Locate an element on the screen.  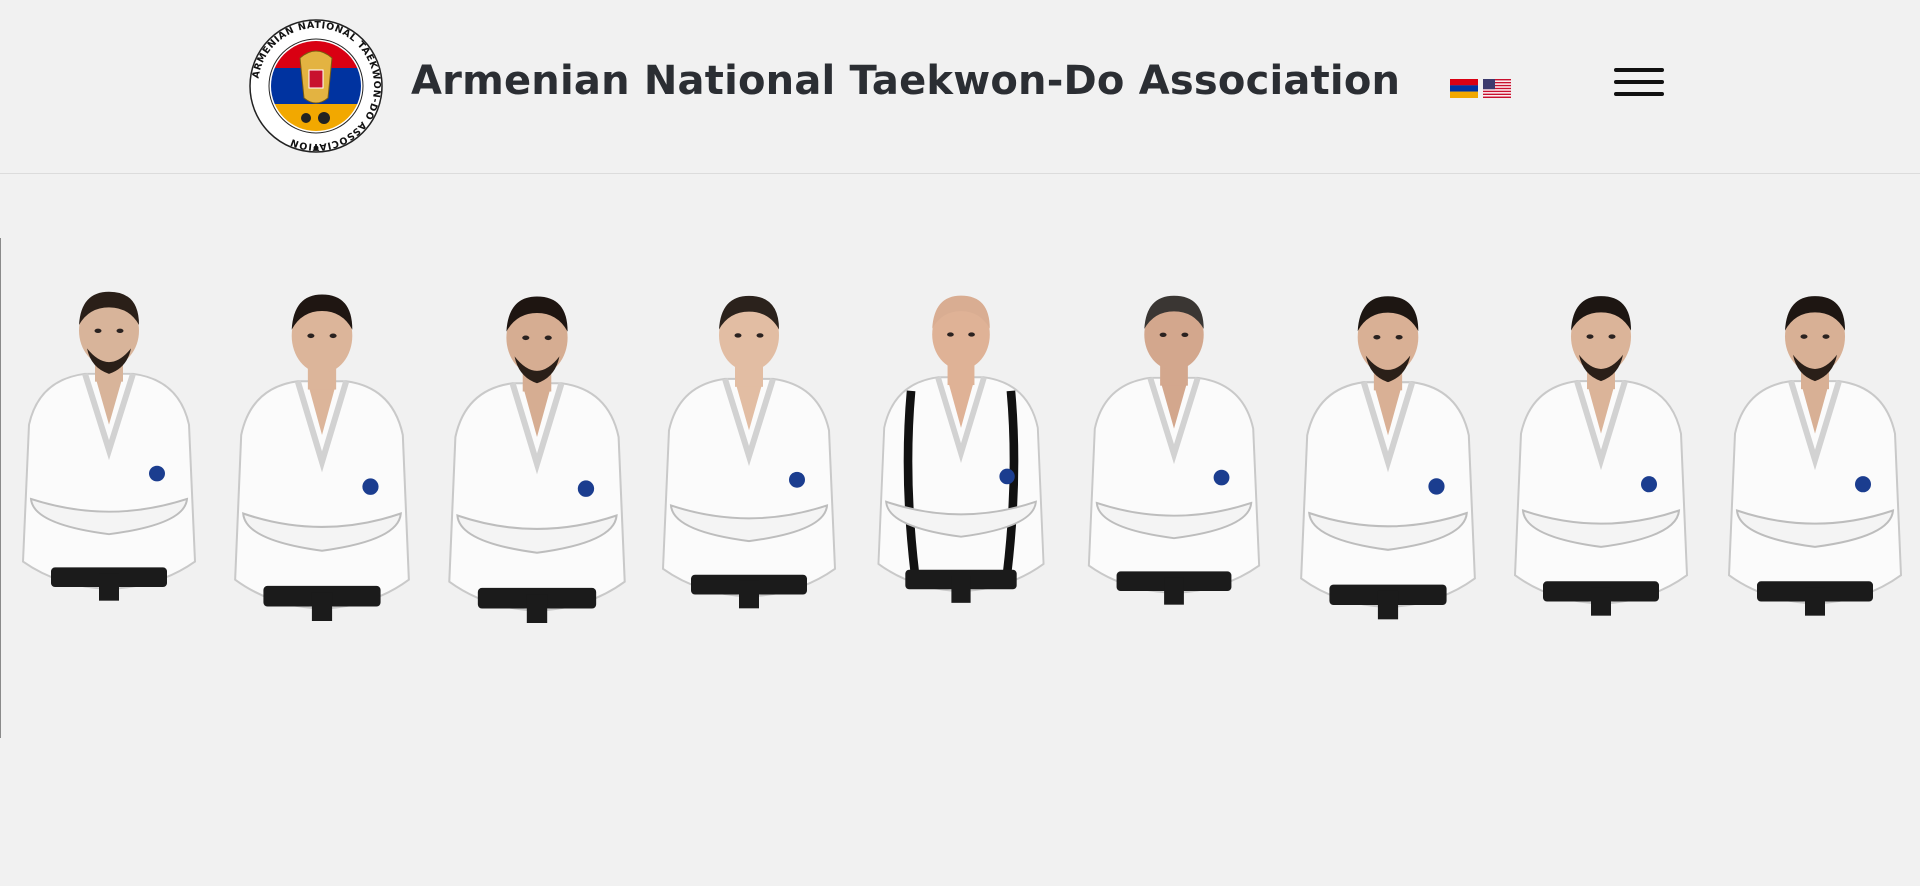
hamburger-menu-icon is located at coordinates (1639, 70).